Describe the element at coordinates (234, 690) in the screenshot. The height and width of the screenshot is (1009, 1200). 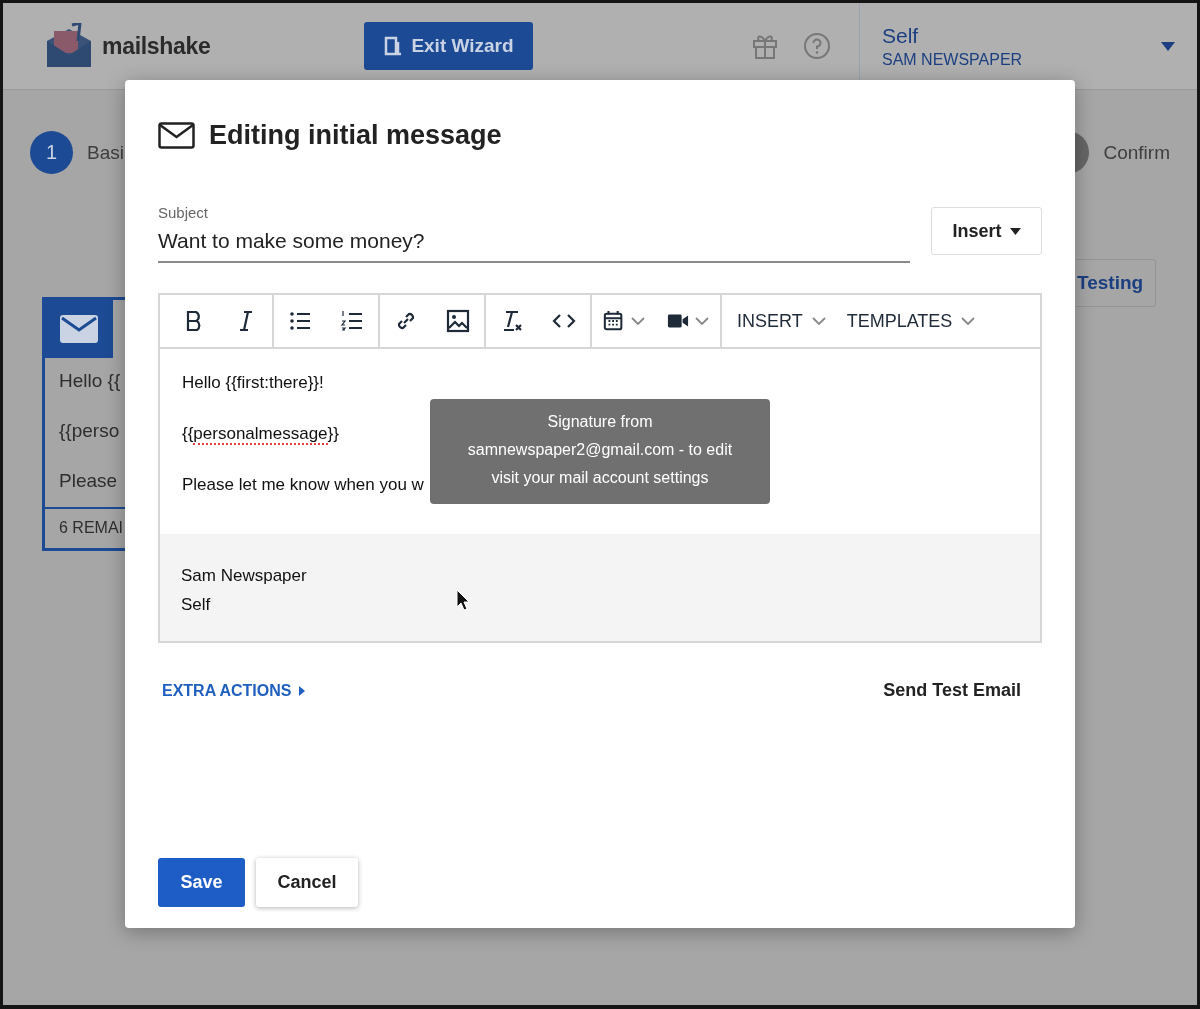
I see `extra-actions-link: EXTRA ACTIONS` at that location.